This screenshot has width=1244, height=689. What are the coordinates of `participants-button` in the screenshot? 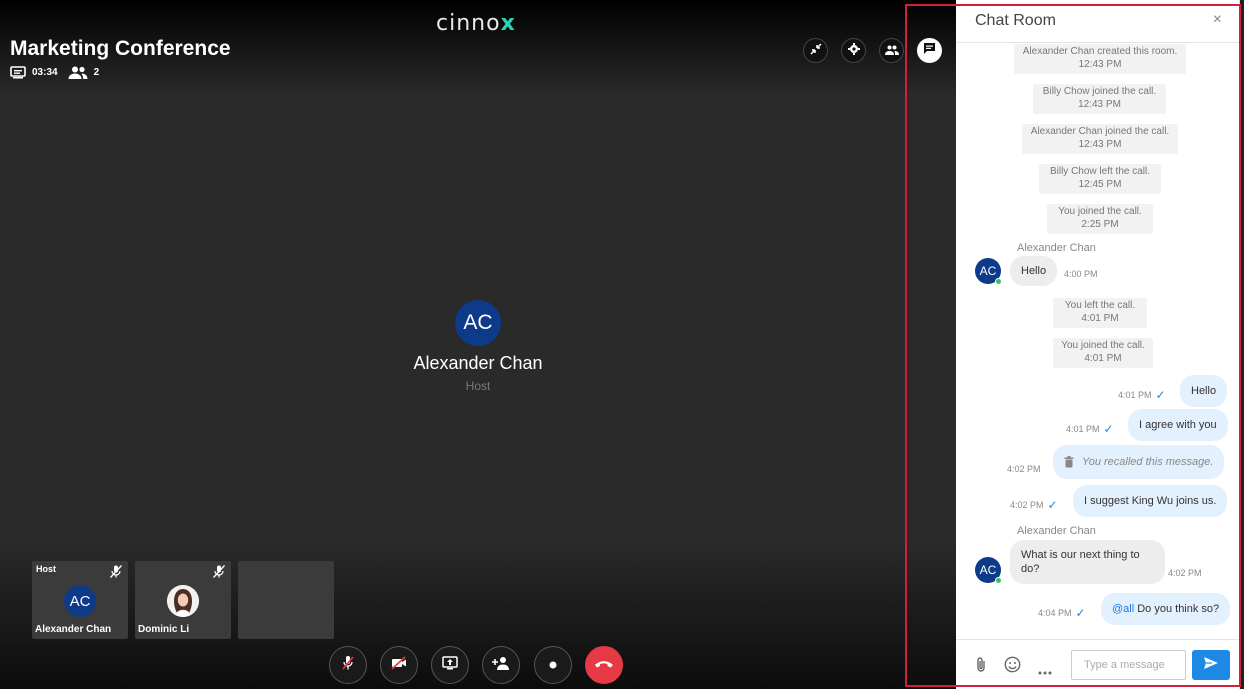 It's located at (891, 50).